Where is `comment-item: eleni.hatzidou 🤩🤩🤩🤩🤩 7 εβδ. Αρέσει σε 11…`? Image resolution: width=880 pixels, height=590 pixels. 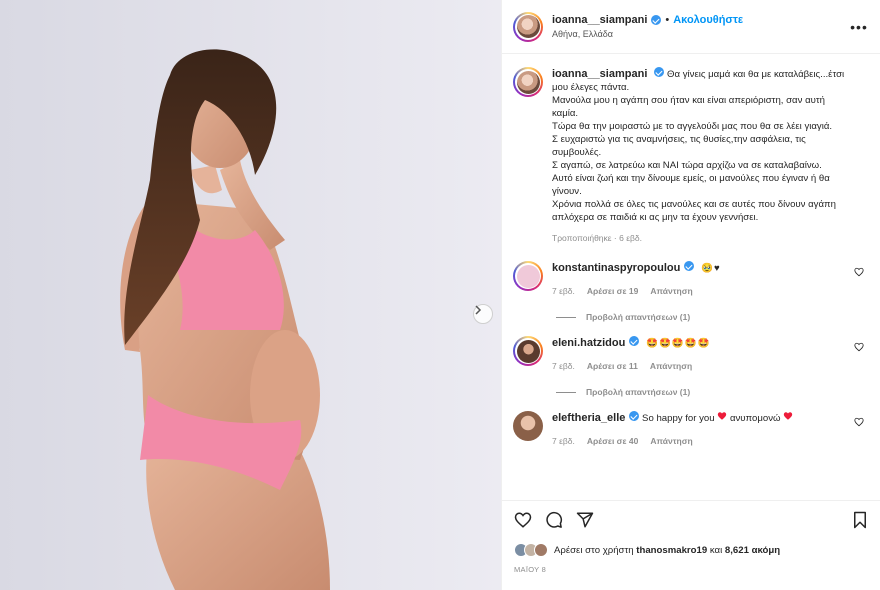
comment-item: eleni.hatzidou 🤩🤩🤩🤩🤩 7 εβδ. Αρέσει σε 11… is located at coordinates (690, 354).